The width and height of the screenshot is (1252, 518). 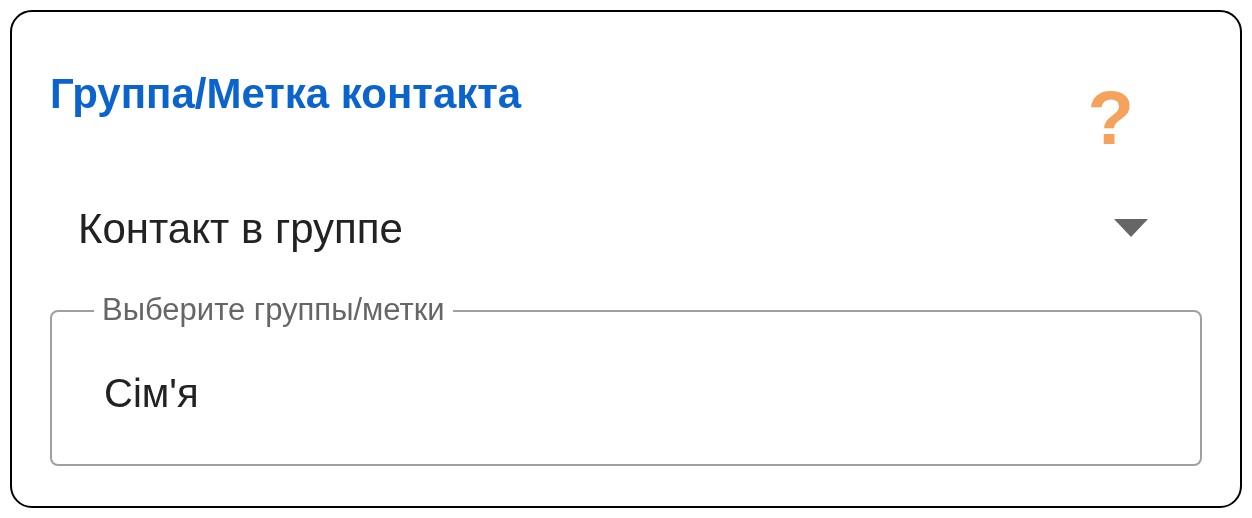 I want to click on field-value: Сім'я, so click(x=151, y=393).